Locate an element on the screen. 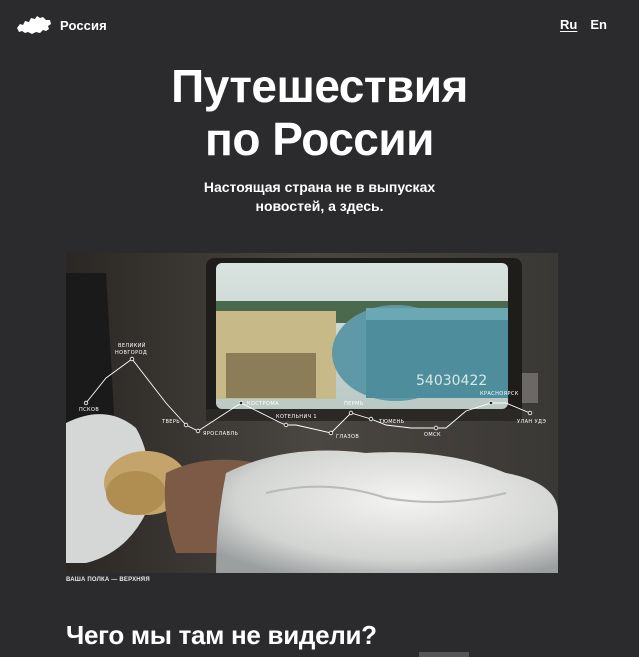 The width and height of the screenshot is (639, 657). russia-map-icon is located at coordinates (34, 25).